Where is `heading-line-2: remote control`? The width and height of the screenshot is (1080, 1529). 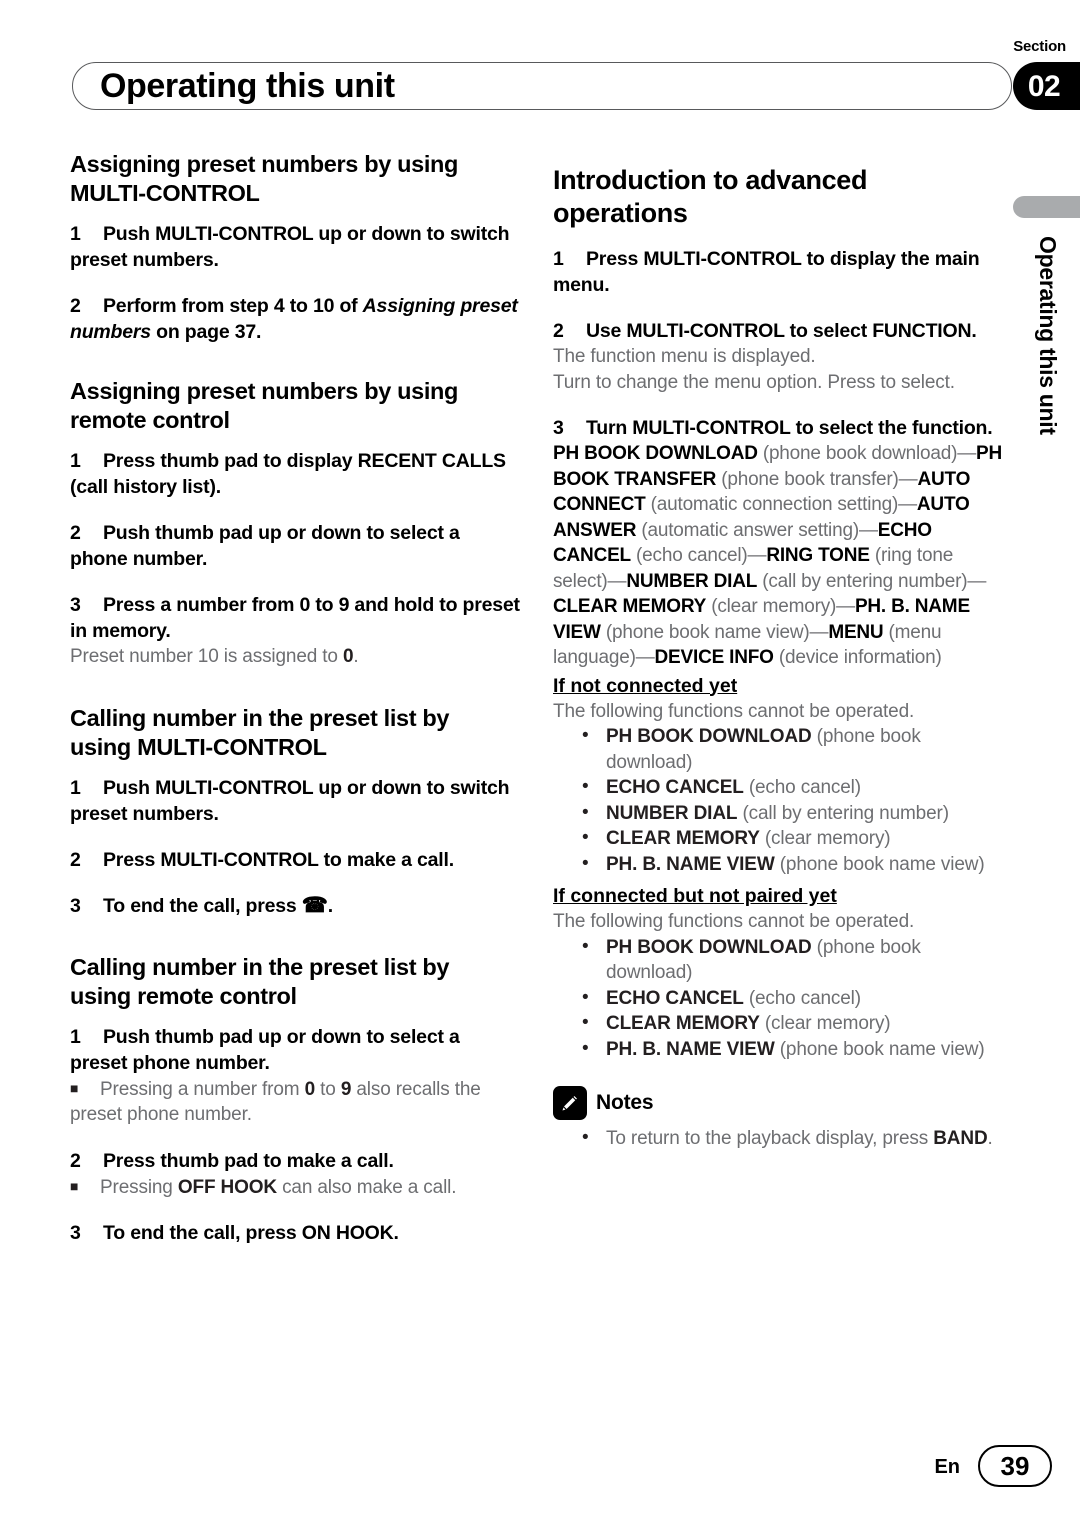
heading-line-2: remote control is located at coordinates (150, 420).